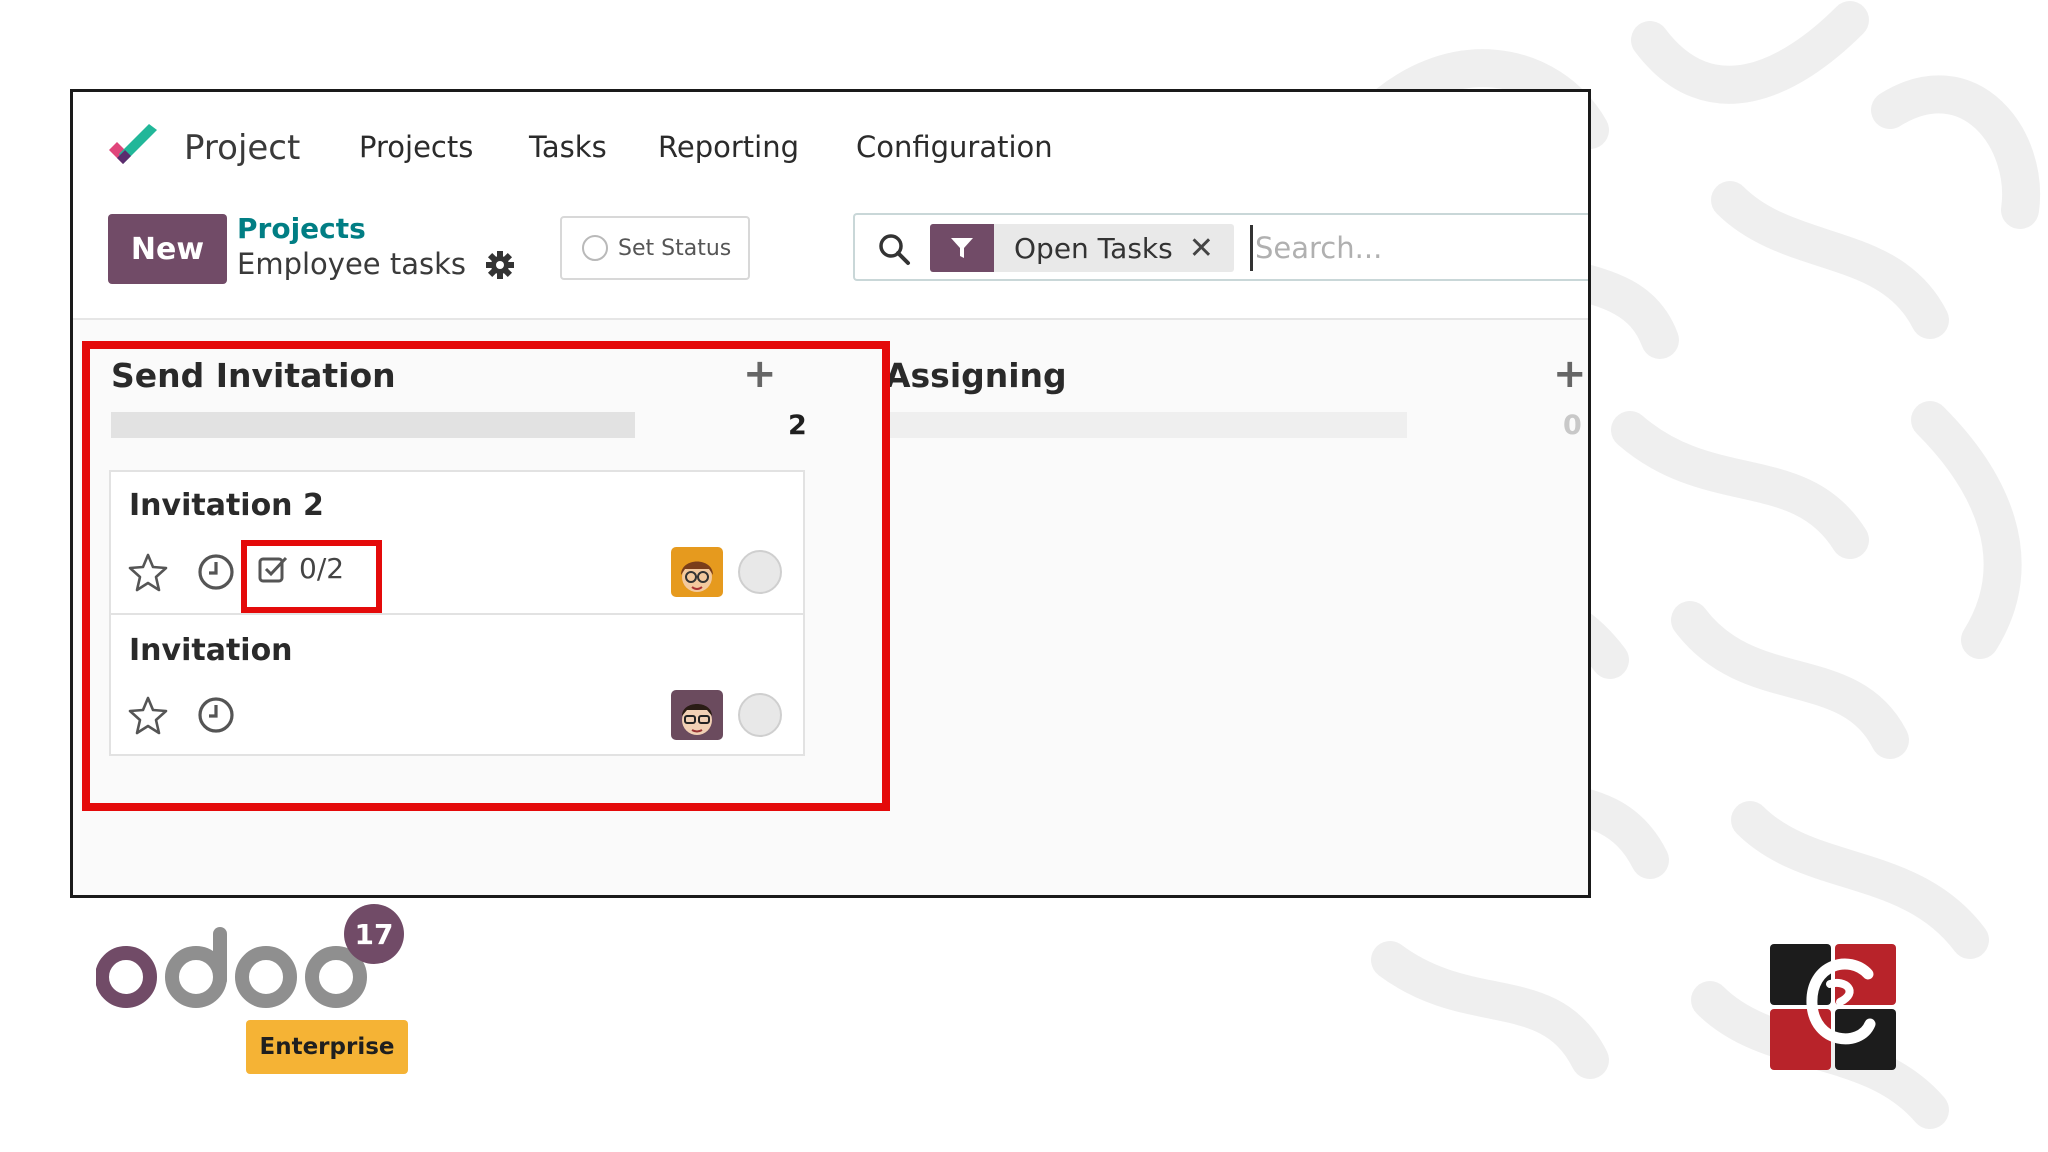  I want to click on gear-icon, so click(500, 265).